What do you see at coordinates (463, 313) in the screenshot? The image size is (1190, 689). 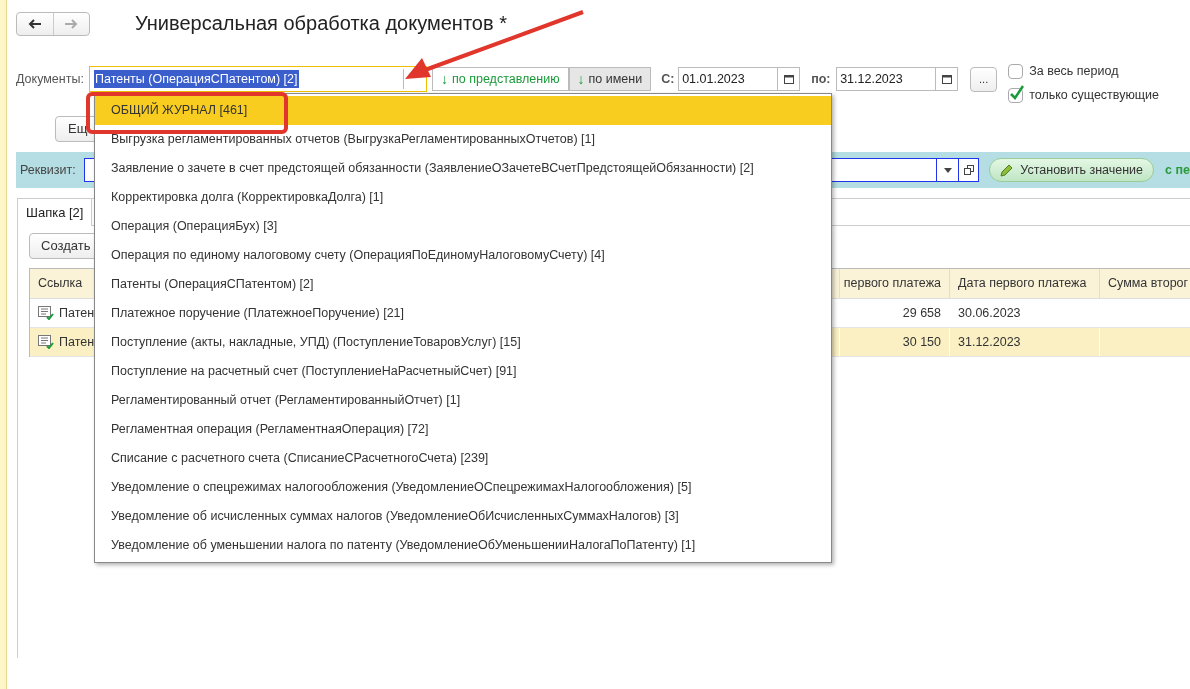 I see `dropdown-item: Платежное поручение (ПлатежноеПоручение) [21]` at bounding box center [463, 313].